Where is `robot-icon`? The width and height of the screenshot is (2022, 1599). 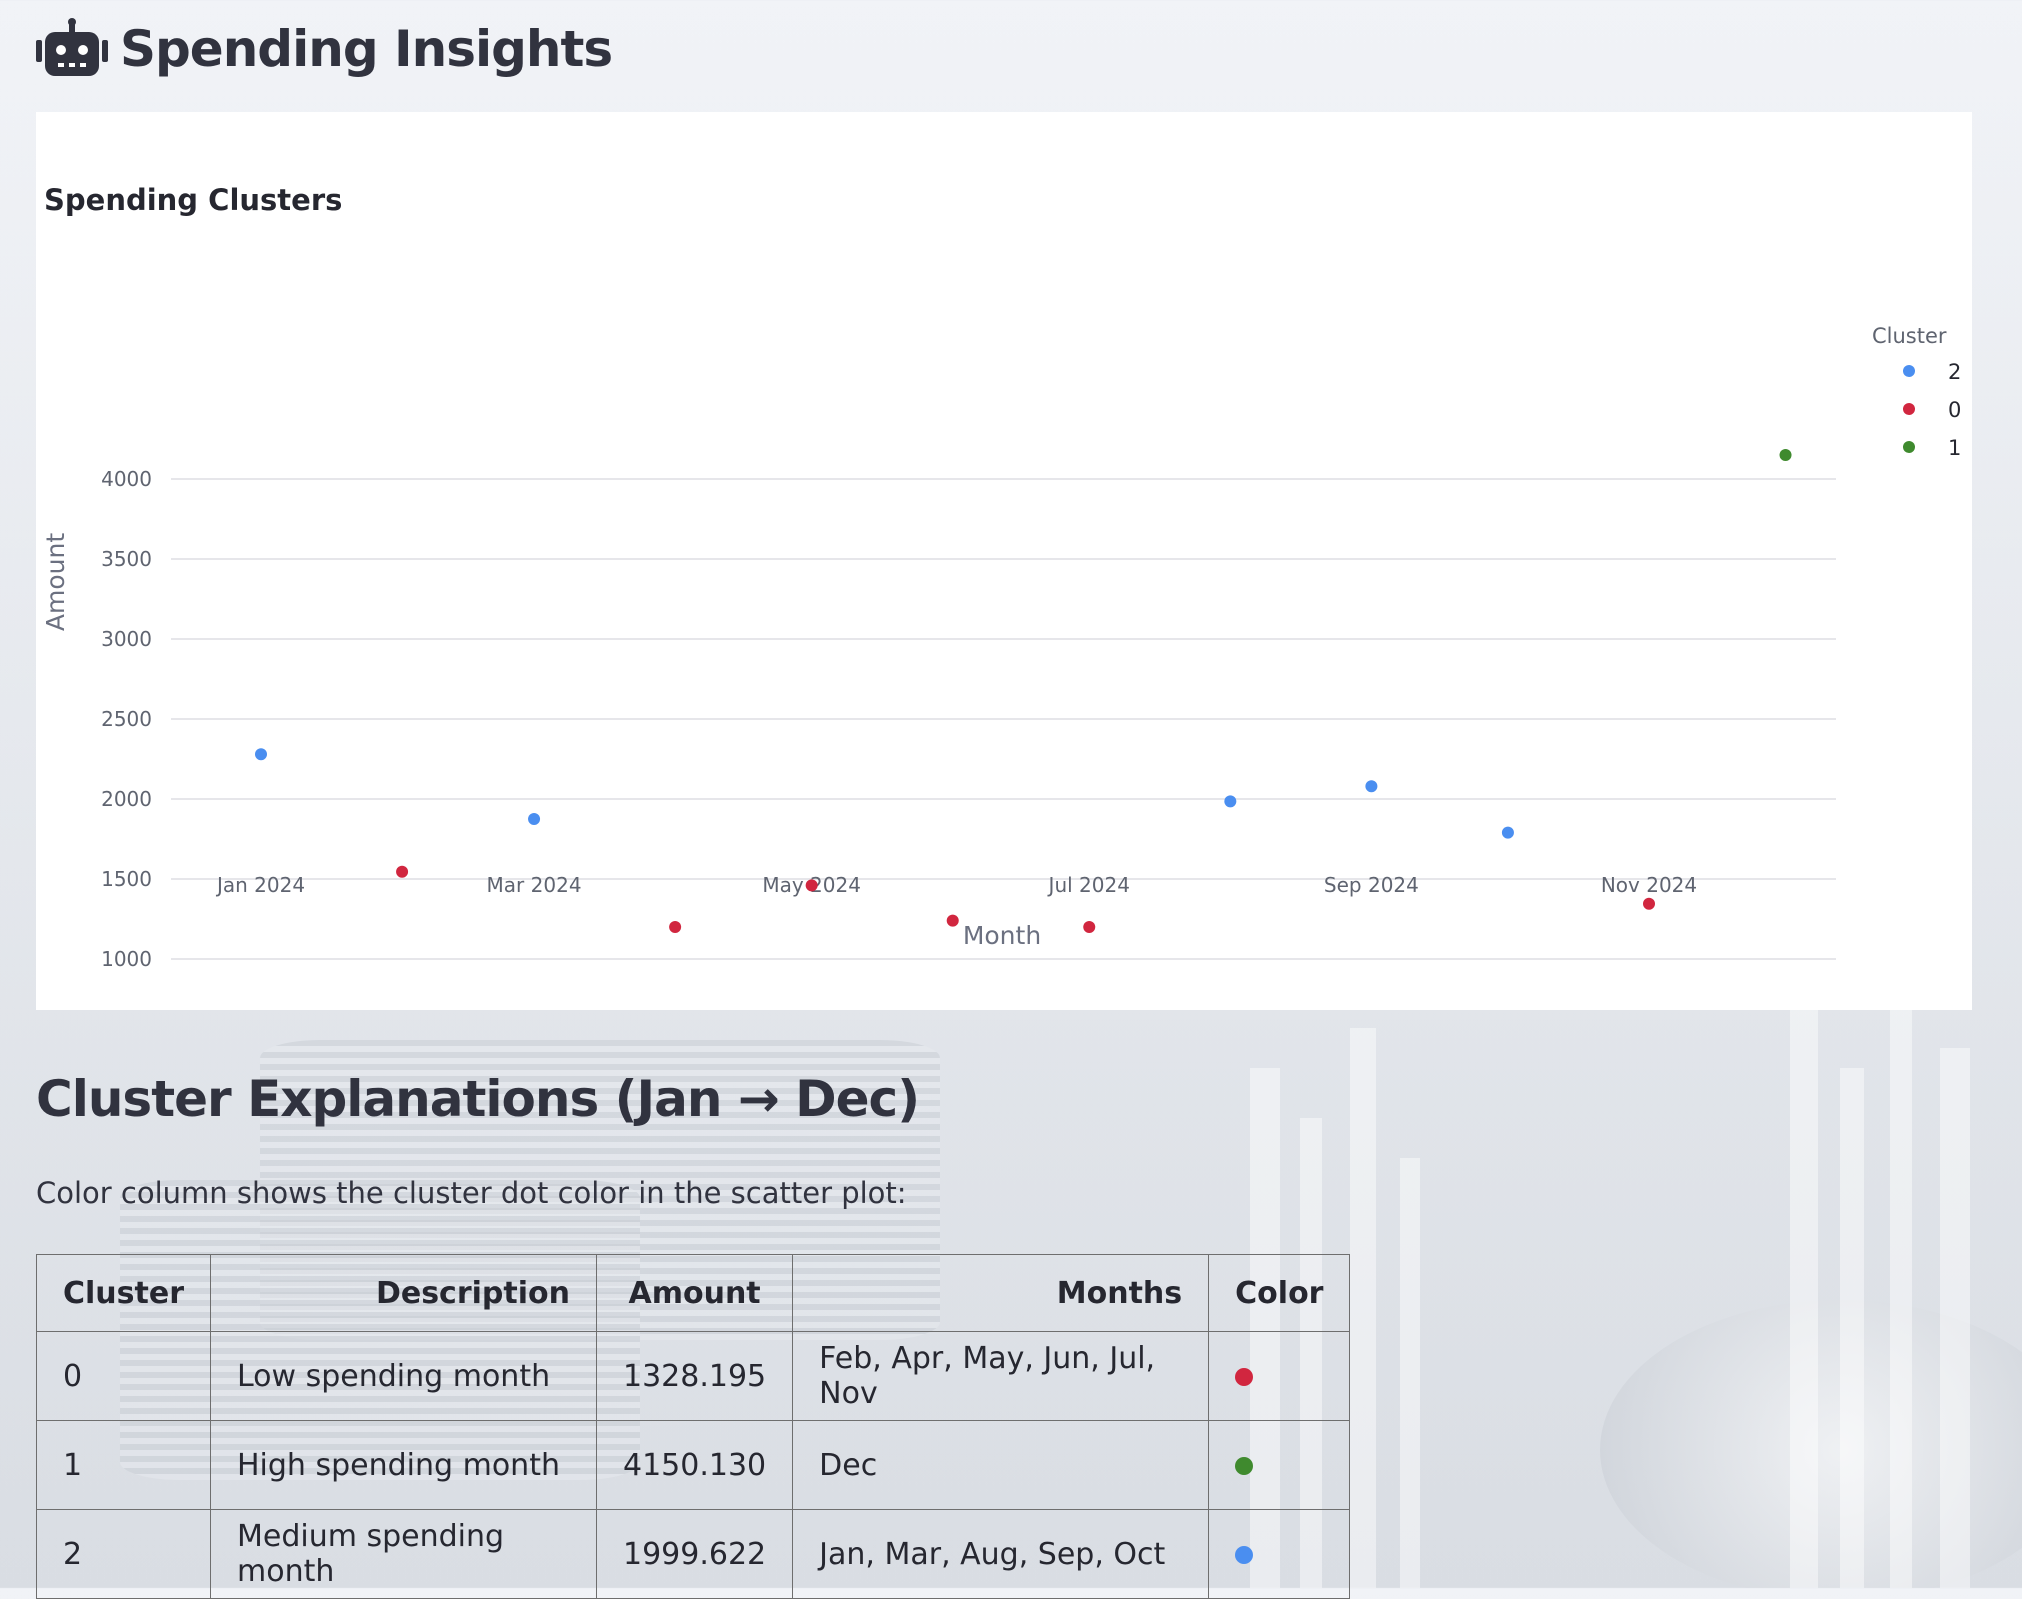 robot-icon is located at coordinates (72, 47).